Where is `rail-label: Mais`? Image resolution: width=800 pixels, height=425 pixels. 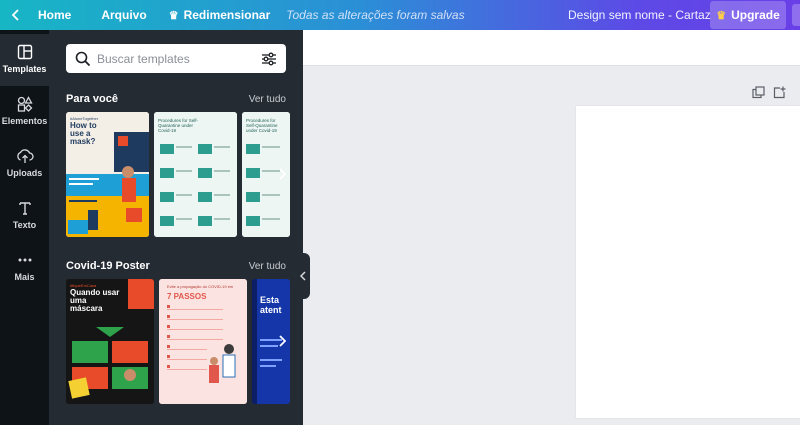 rail-label: Mais is located at coordinates (24, 277).